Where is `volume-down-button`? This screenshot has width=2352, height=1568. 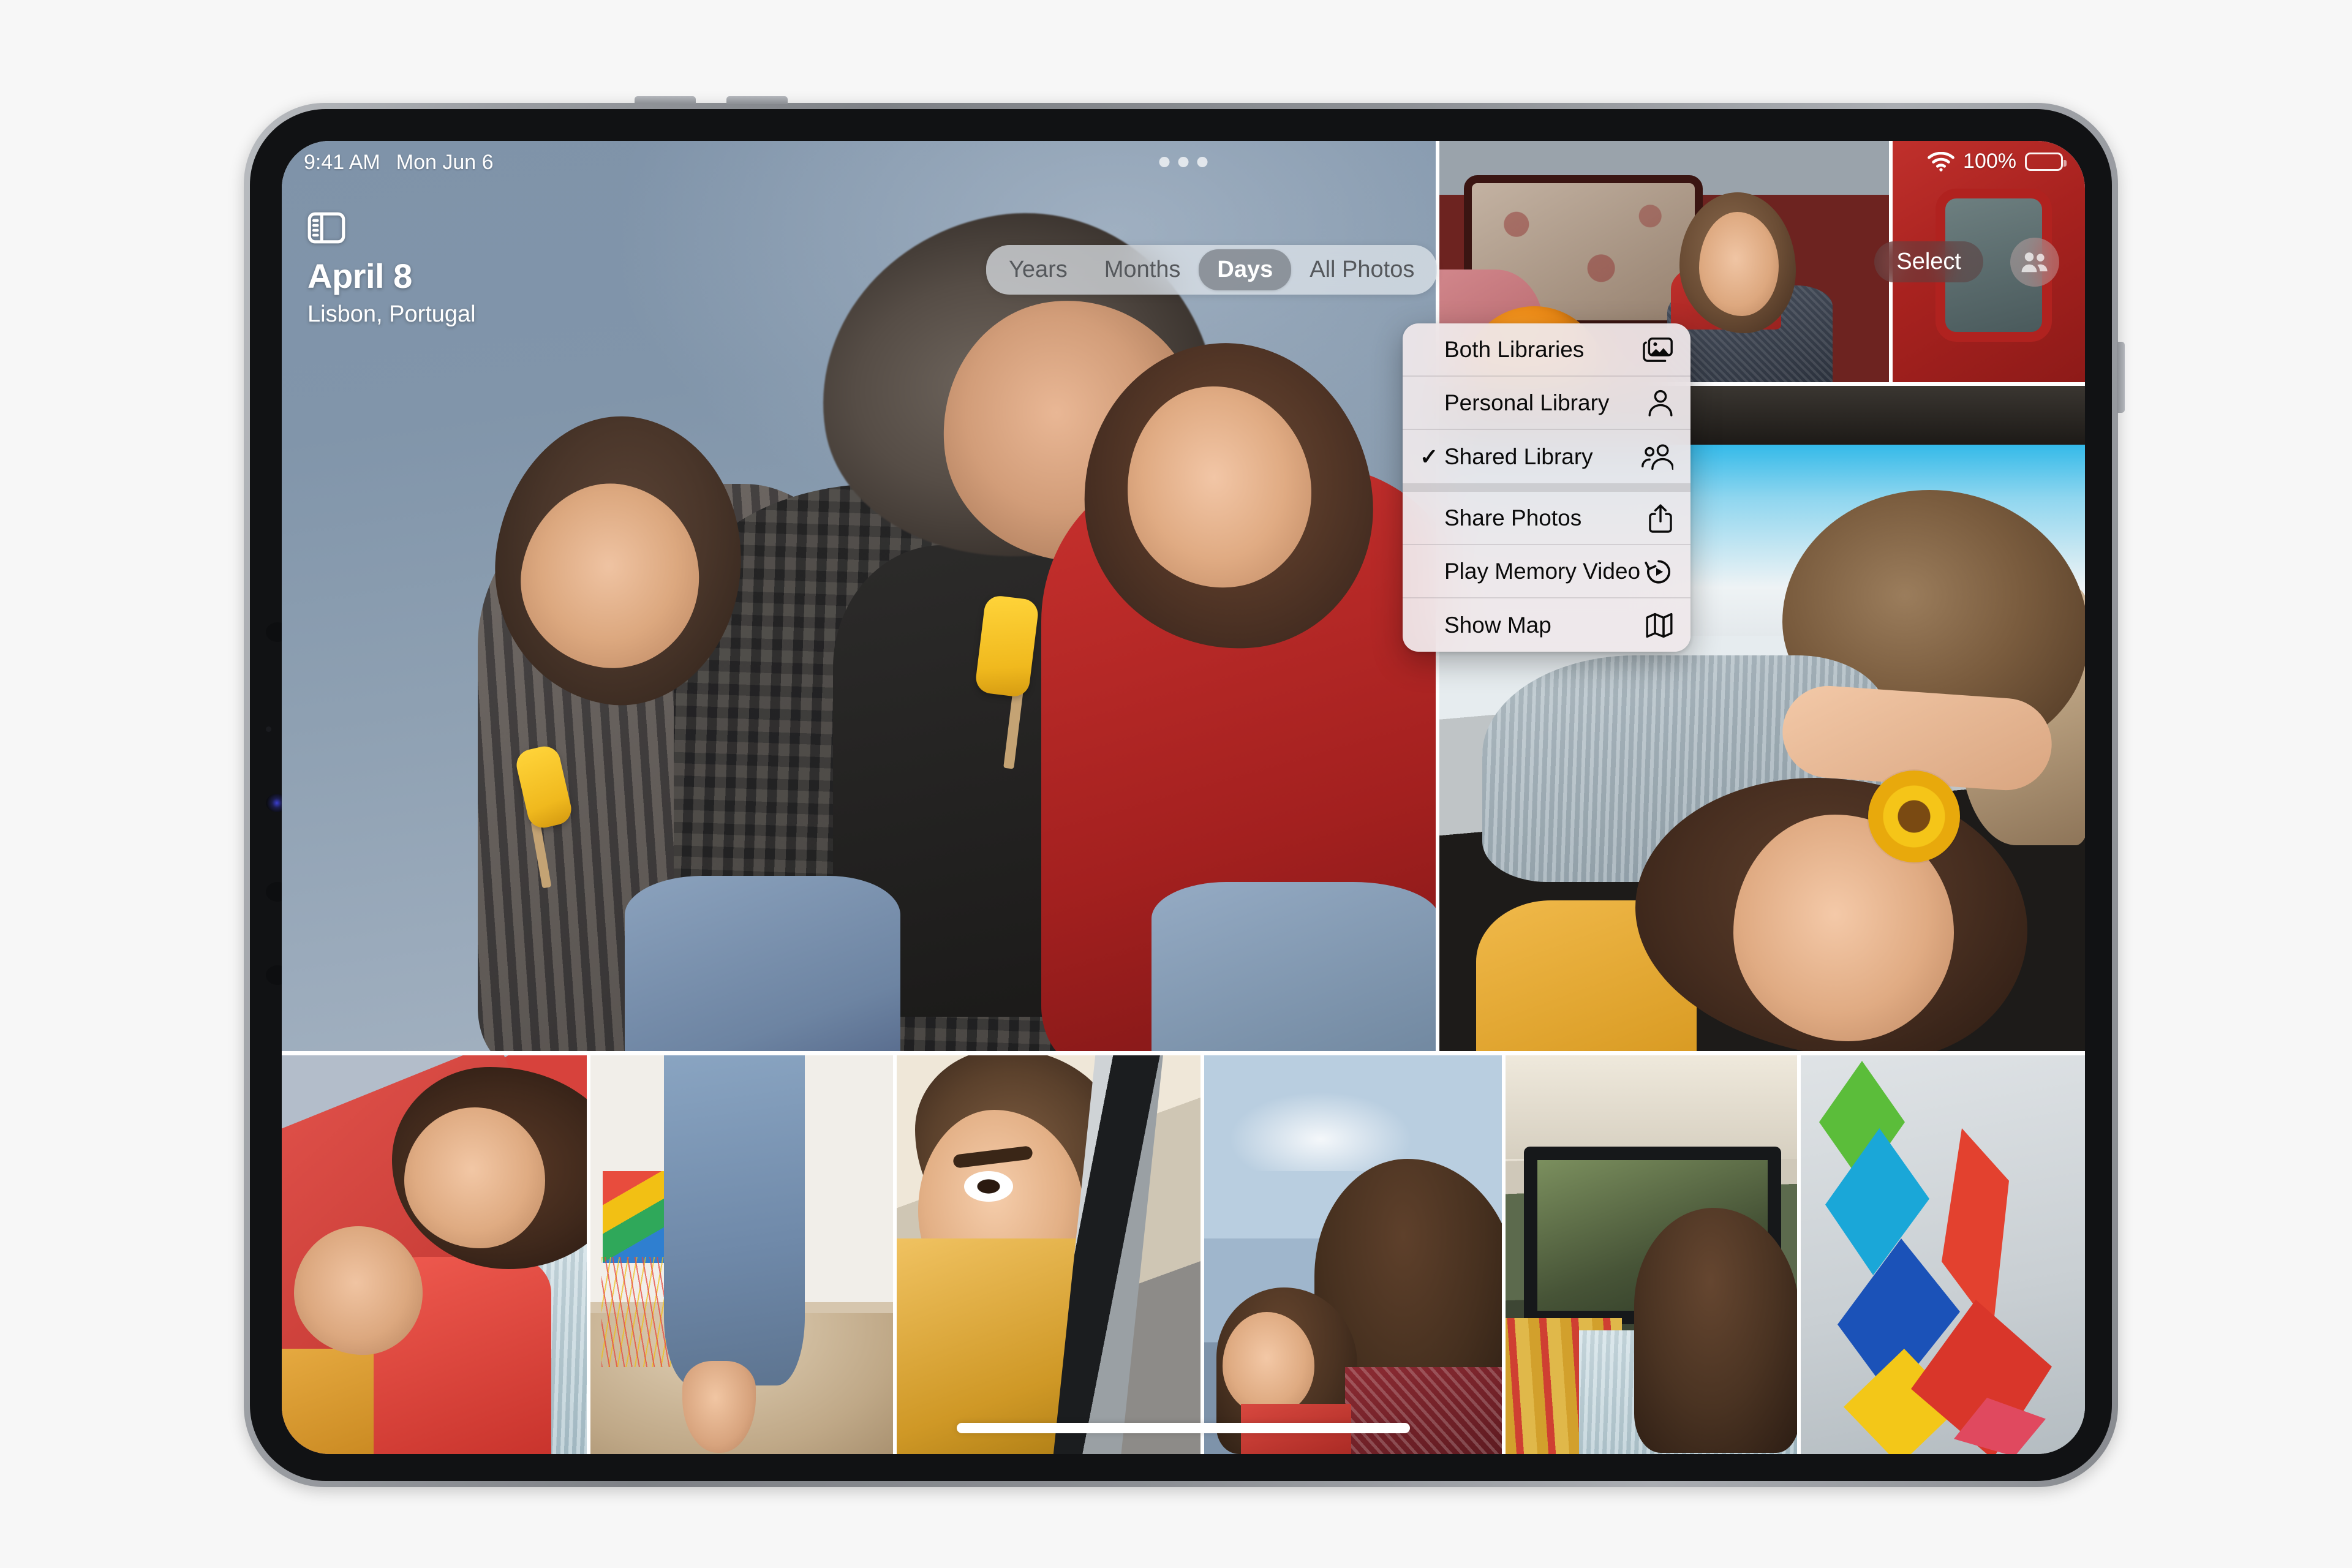
volume-down-button is located at coordinates (757, 100).